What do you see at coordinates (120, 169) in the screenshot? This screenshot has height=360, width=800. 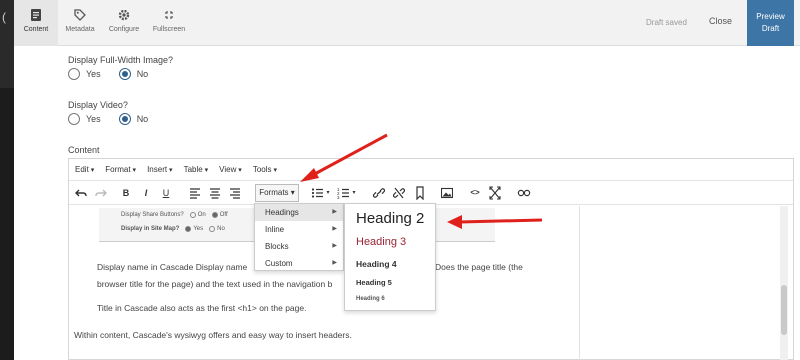 I see `menu-format: Format` at bounding box center [120, 169].